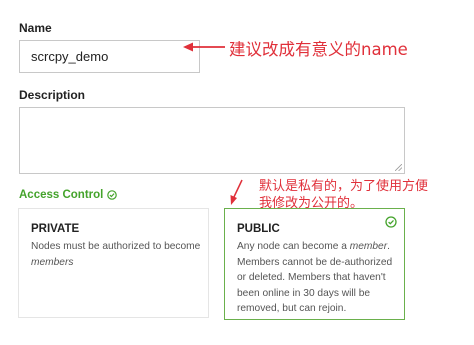 The image size is (474, 345). I want to click on access-annotation: 默认是私有的，为了使用方便 我修改为公开的。, so click(359, 195).